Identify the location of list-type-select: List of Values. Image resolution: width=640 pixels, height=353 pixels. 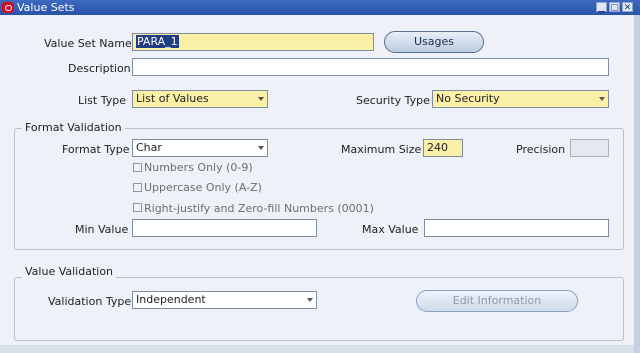
(200, 99).